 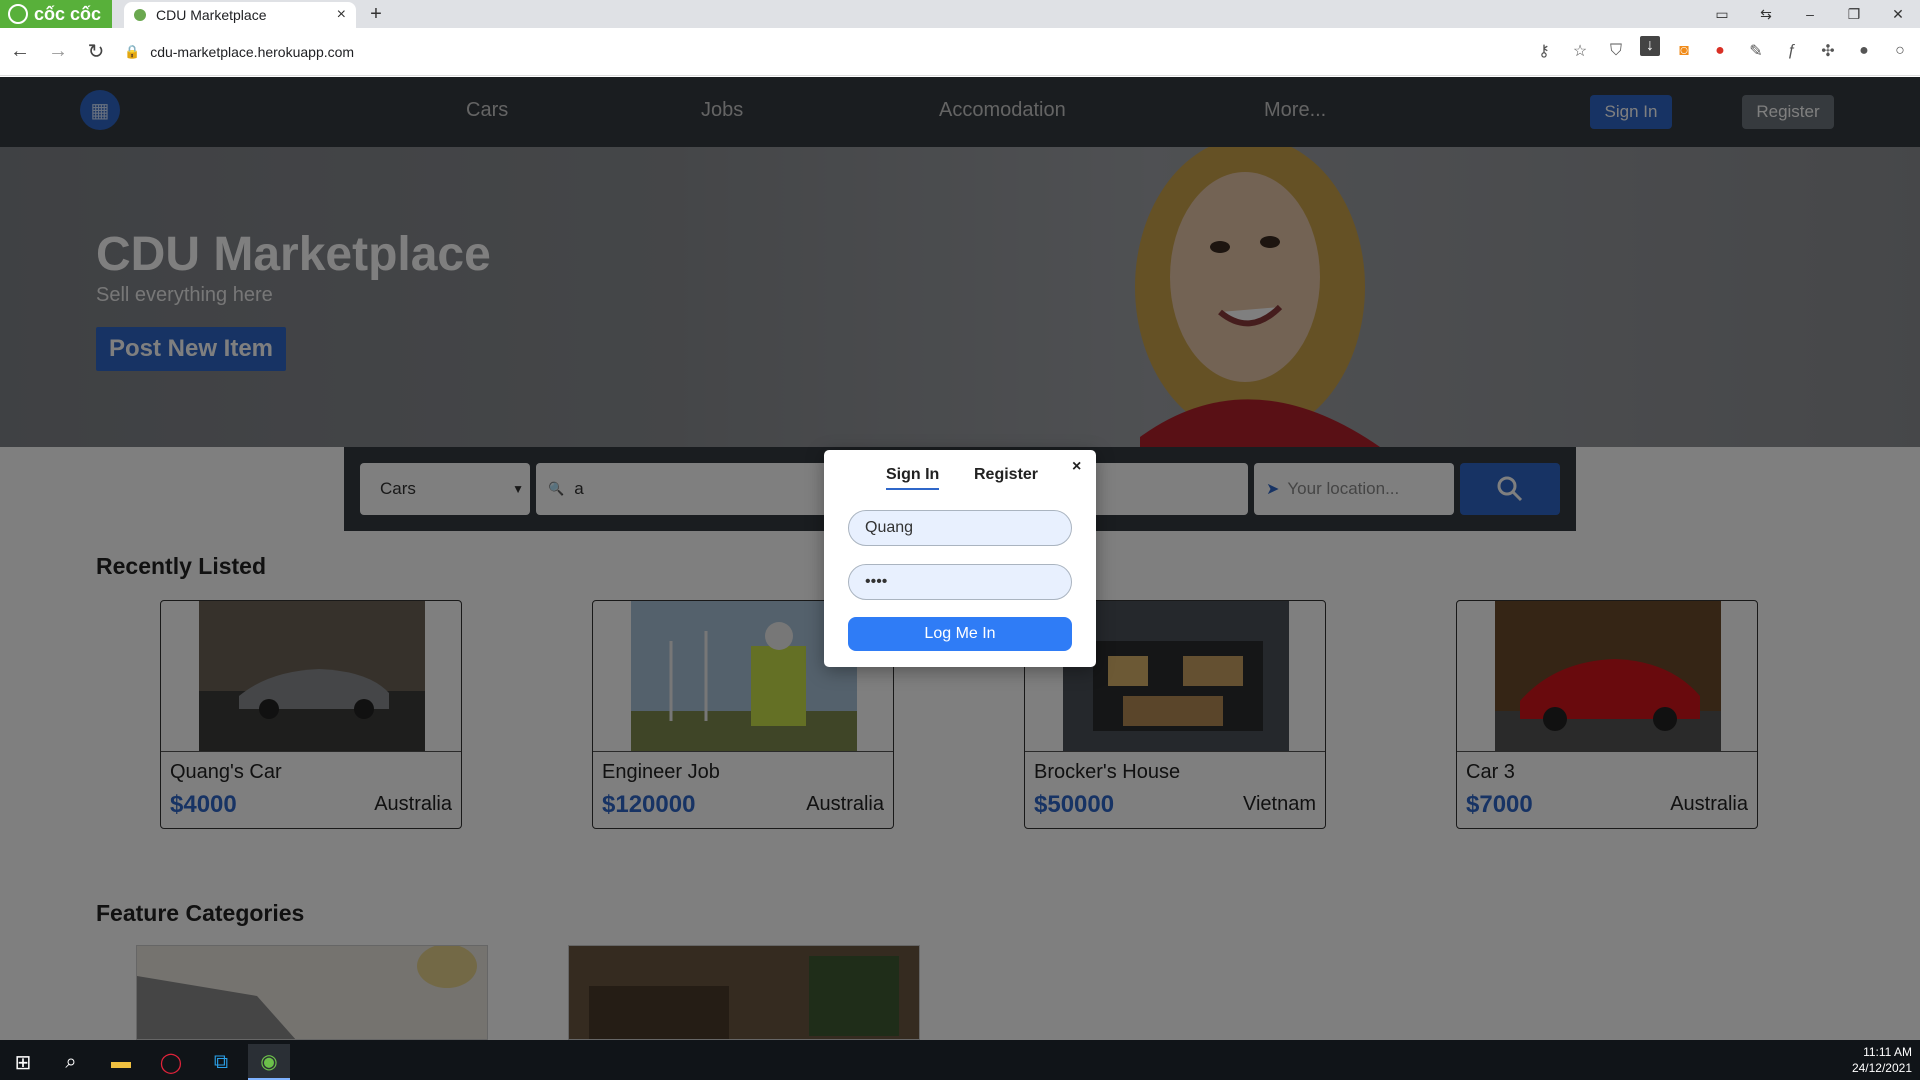 What do you see at coordinates (960, 1060) in the screenshot?
I see `taskbar: ⊞ ⌕ ▬ ◯ ⧉ ◉ 11:11 AM 24/12/2021` at bounding box center [960, 1060].